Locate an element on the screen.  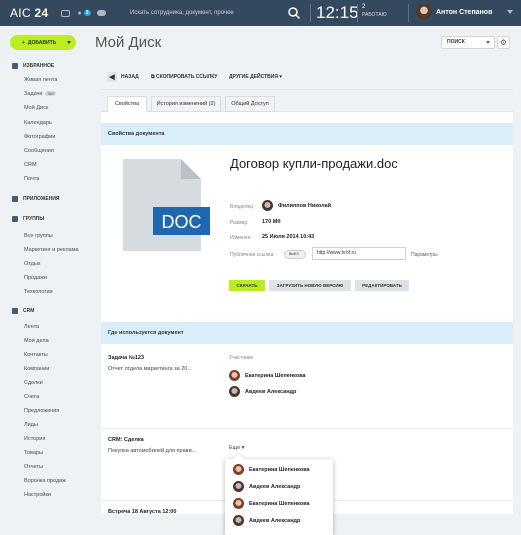
back-button: ◀ НАЗАД is located at coordinates (125, 77).